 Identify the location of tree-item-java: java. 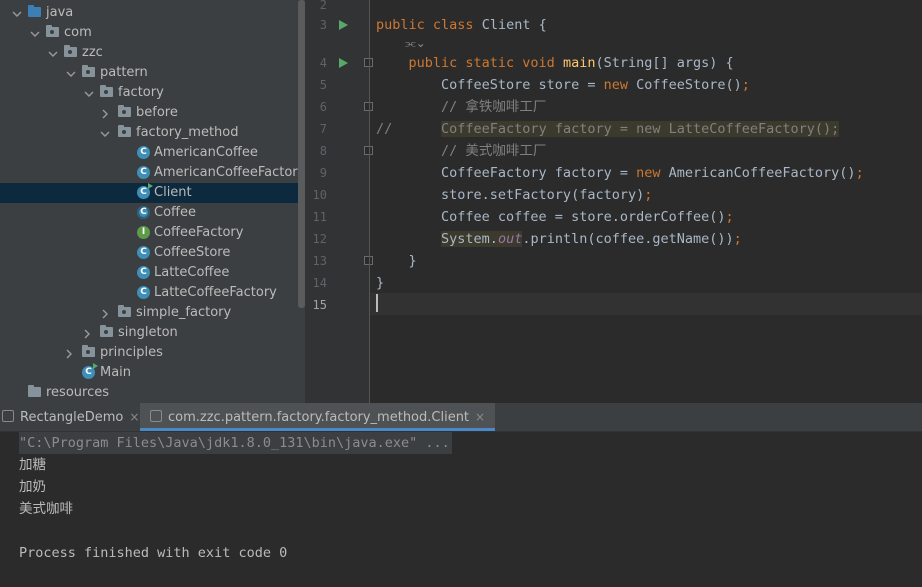
(149, 13).